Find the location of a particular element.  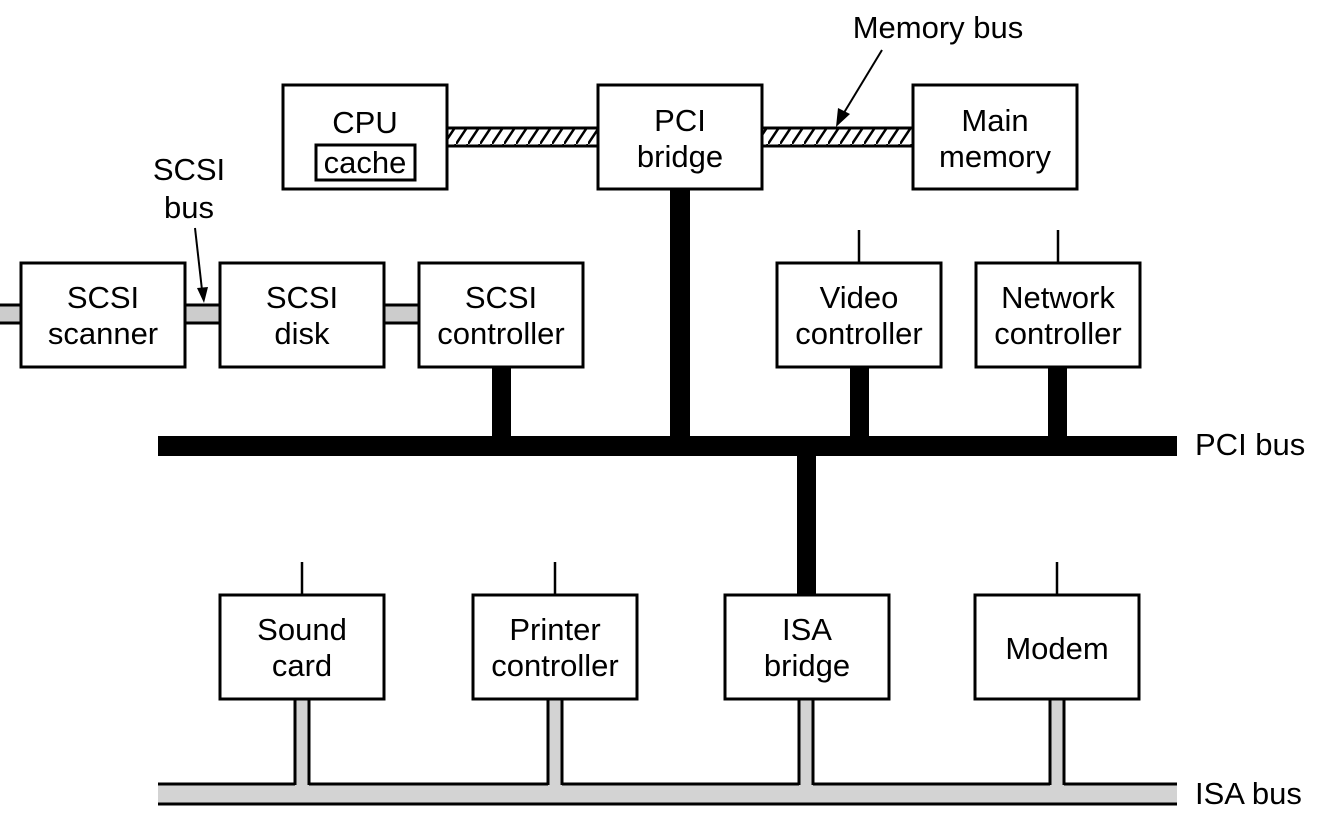

svg-text: card is located at coordinates (302, 665).